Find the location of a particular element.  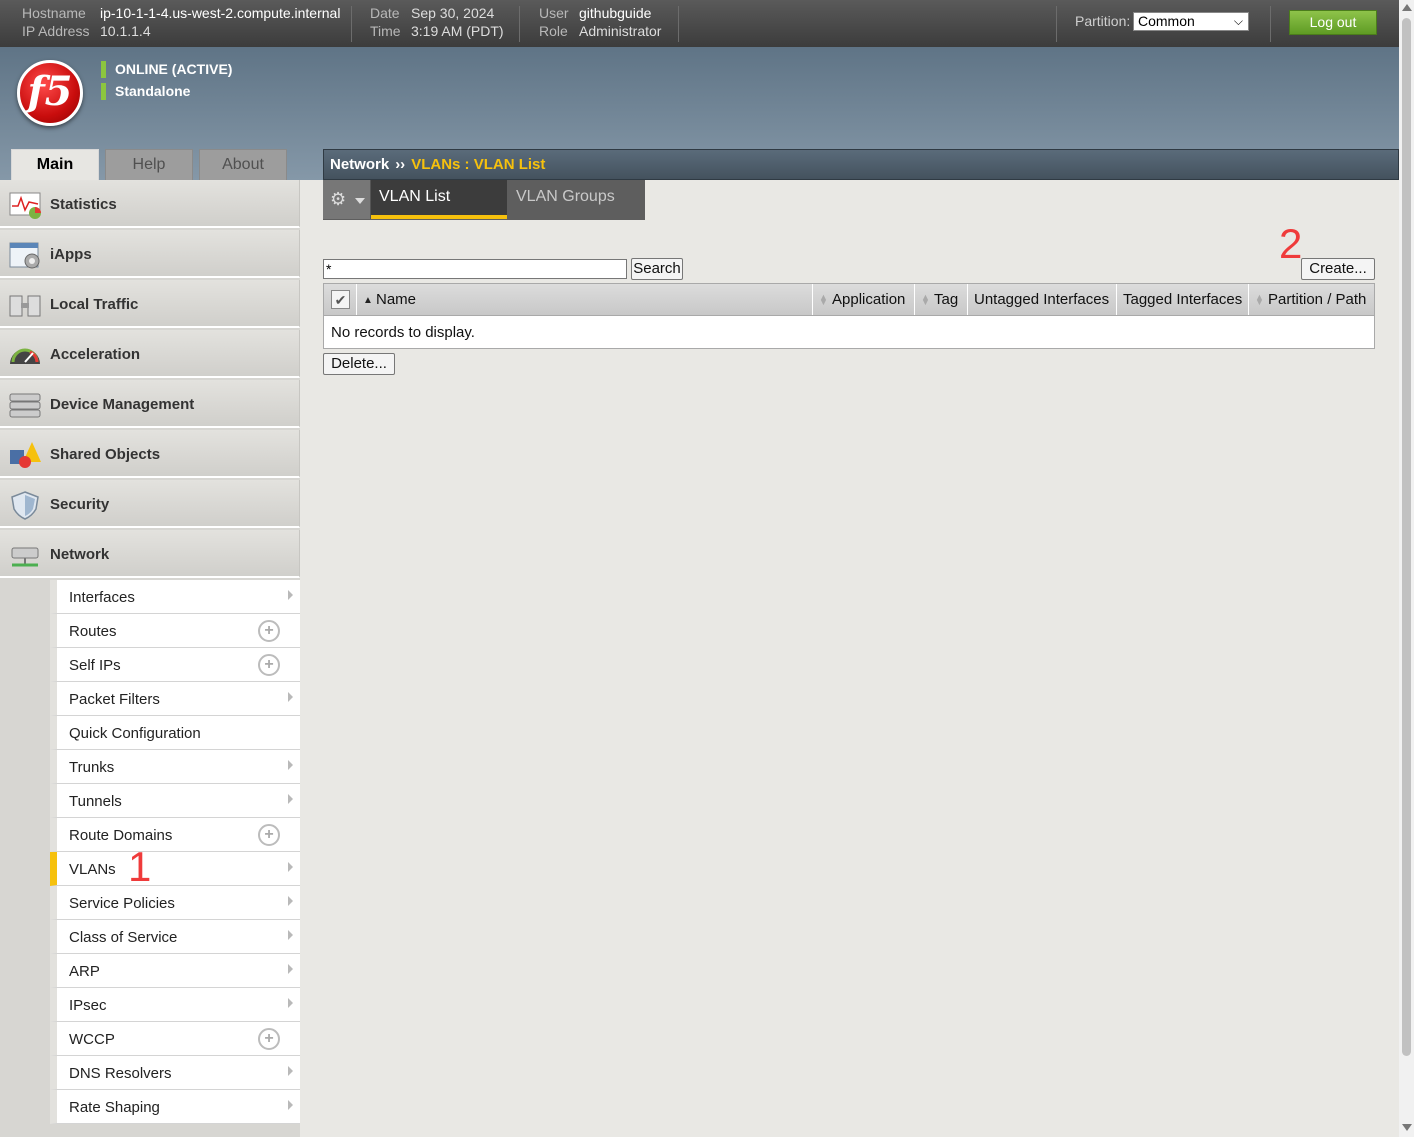

date-value: Sep 30, 2024 is located at coordinates (453, 13).